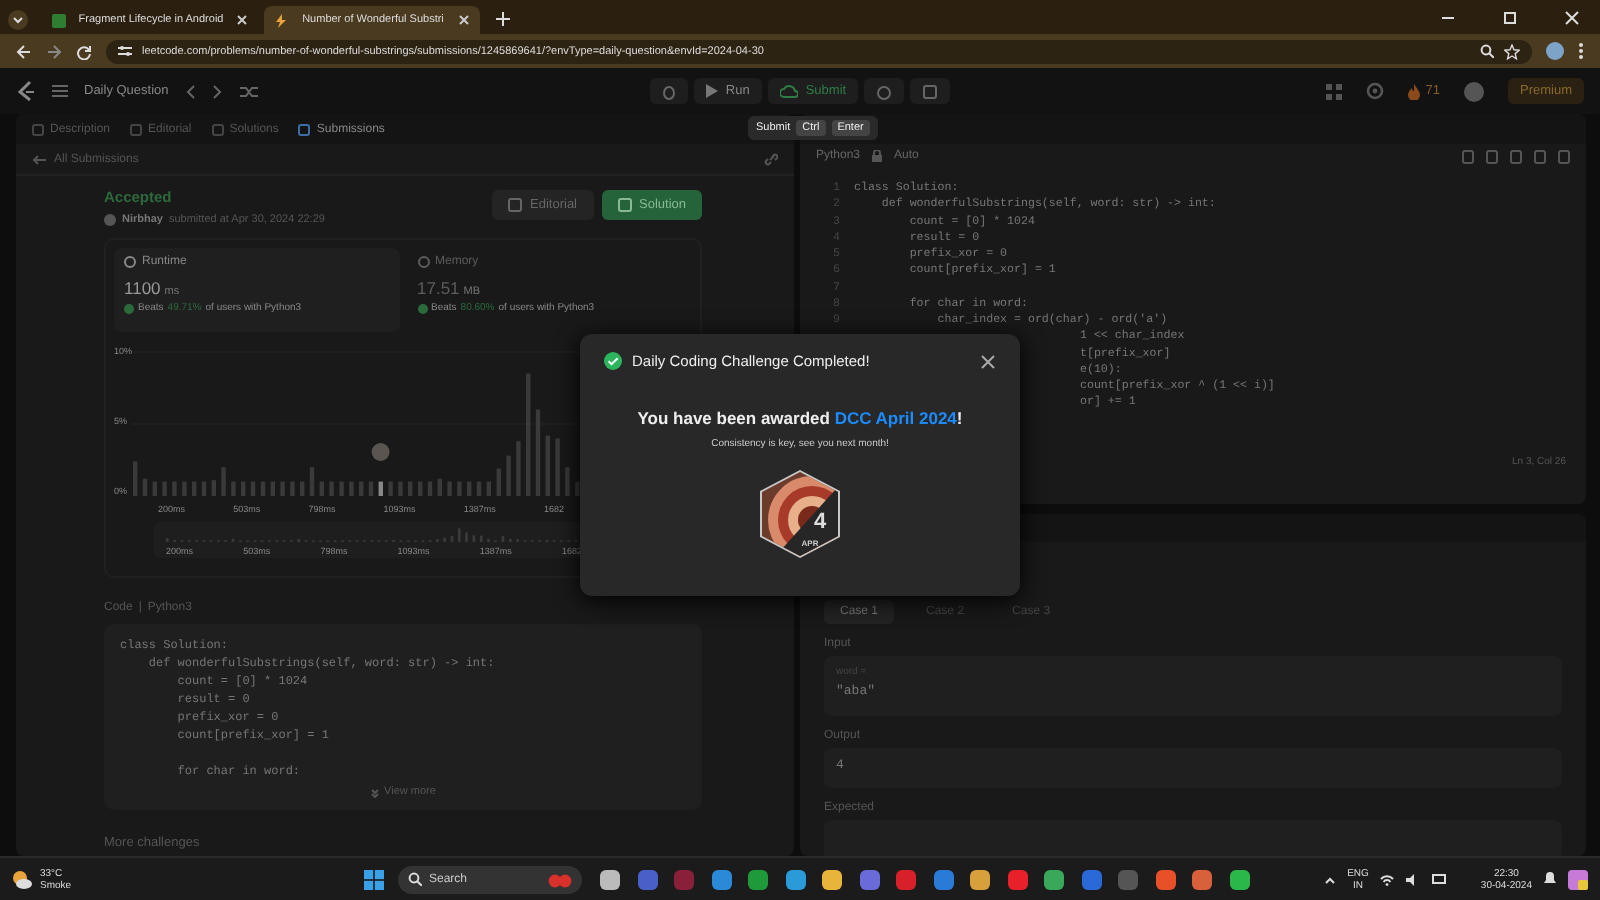 This screenshot has height=900, width=1600. I want to click on caret-up-icon, so click(1329, 879).